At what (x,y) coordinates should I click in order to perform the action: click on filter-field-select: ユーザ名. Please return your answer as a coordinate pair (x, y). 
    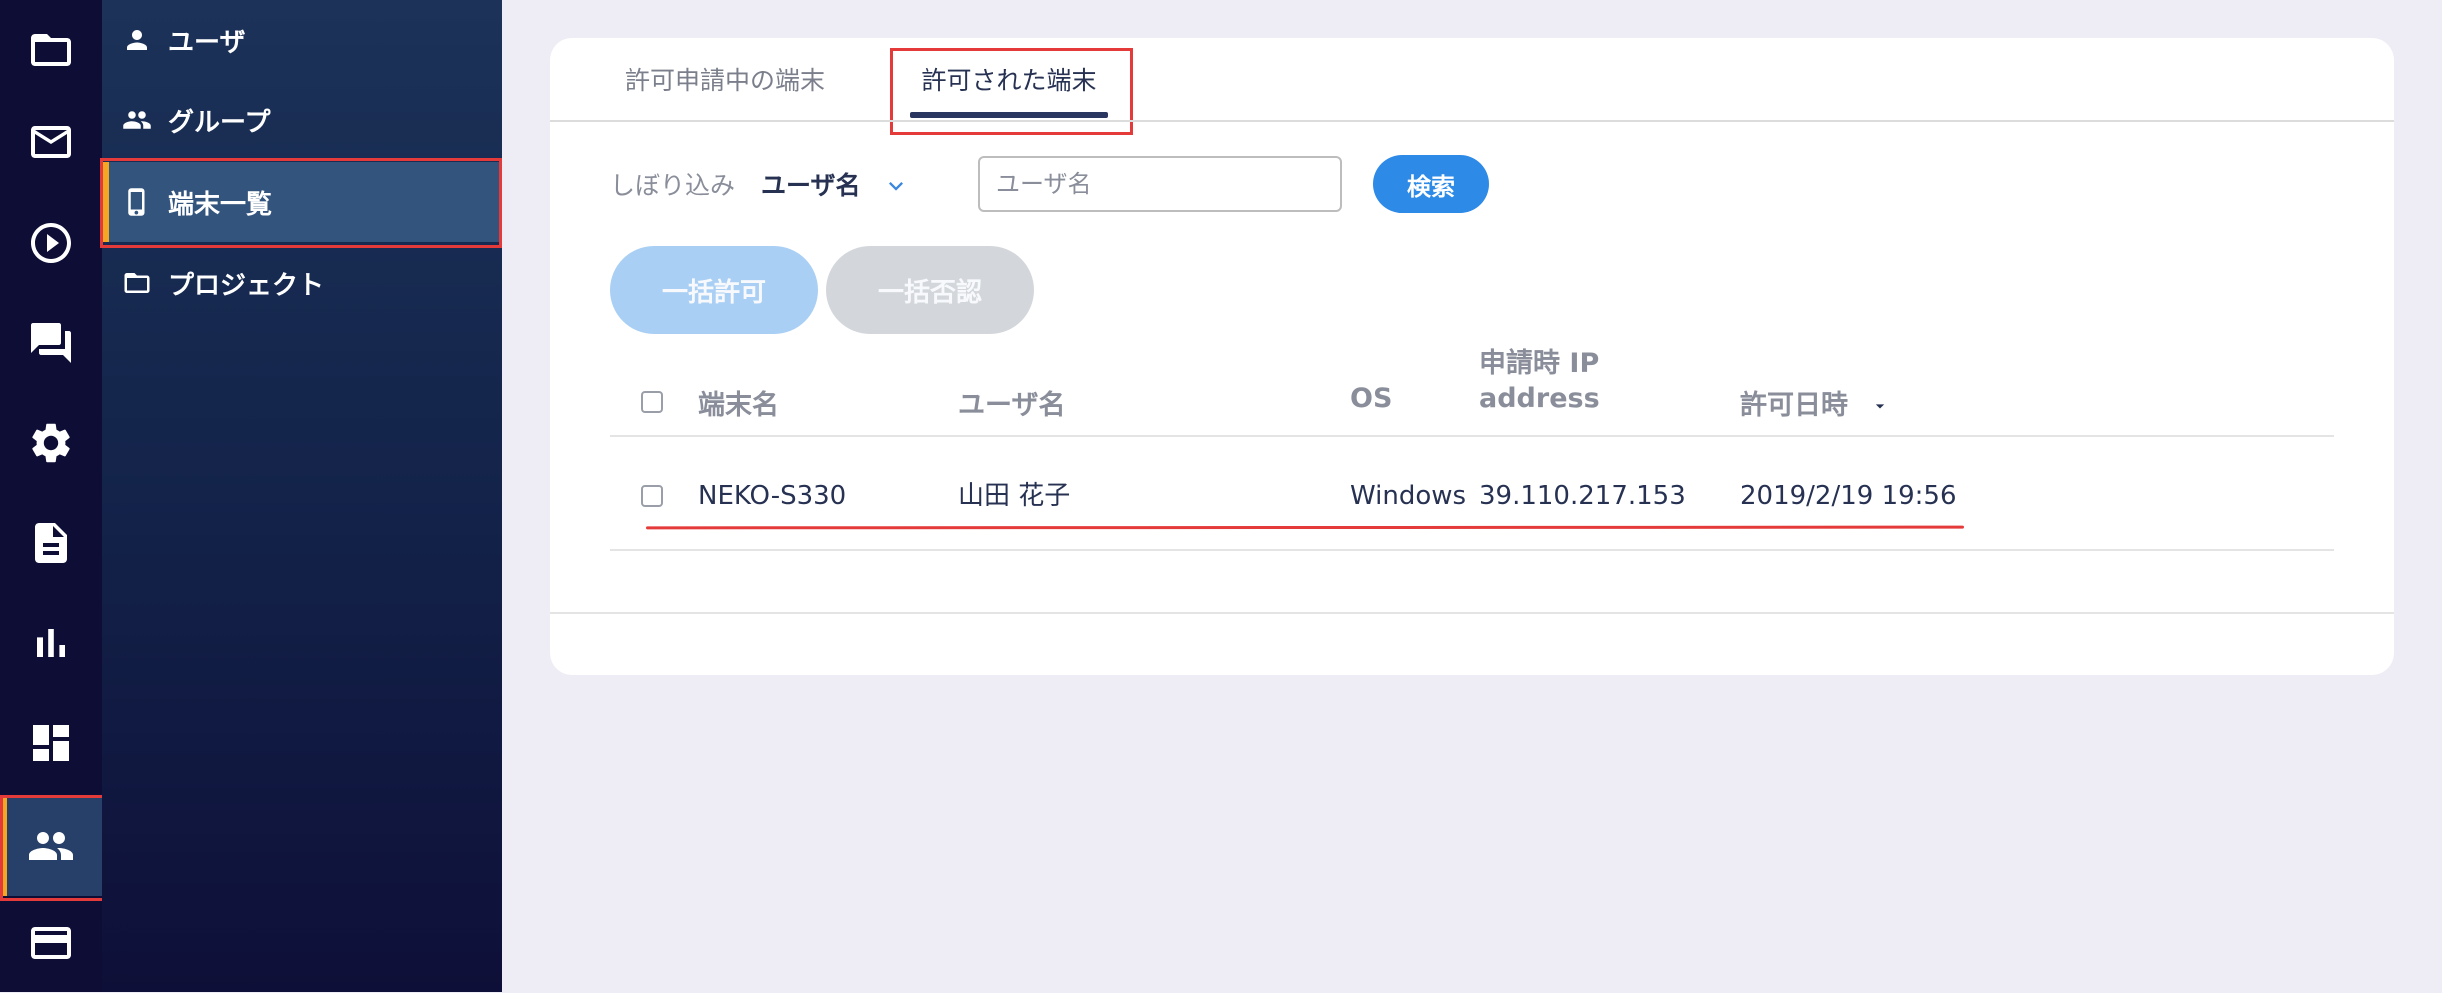
    Looking at the image, I should click on (811, 186).